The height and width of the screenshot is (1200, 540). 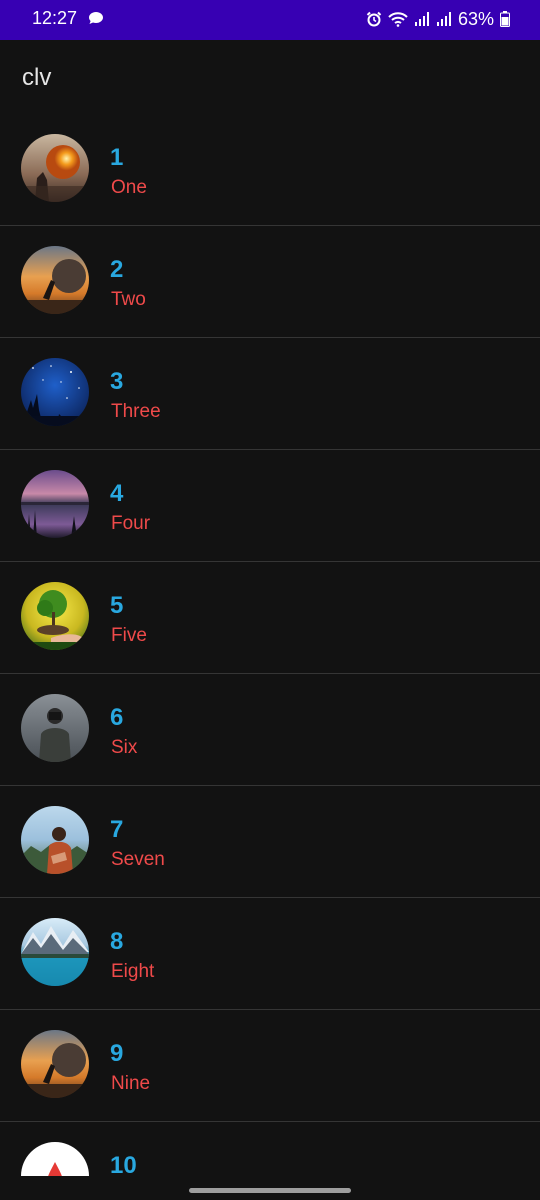 I want to click on list-item: 7 Seven, so click(x=270, y=842).